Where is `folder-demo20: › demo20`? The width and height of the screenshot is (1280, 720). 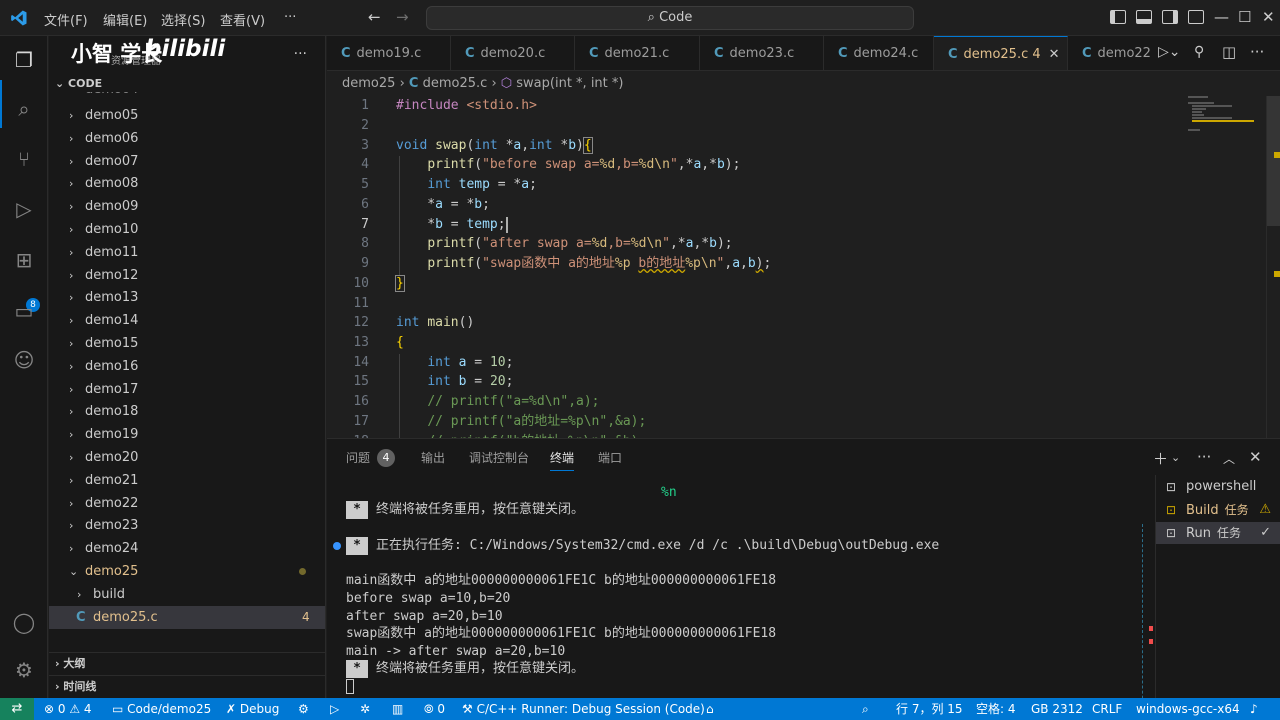 folder-demo20: › demo20 is located at coordinates (187, 457).